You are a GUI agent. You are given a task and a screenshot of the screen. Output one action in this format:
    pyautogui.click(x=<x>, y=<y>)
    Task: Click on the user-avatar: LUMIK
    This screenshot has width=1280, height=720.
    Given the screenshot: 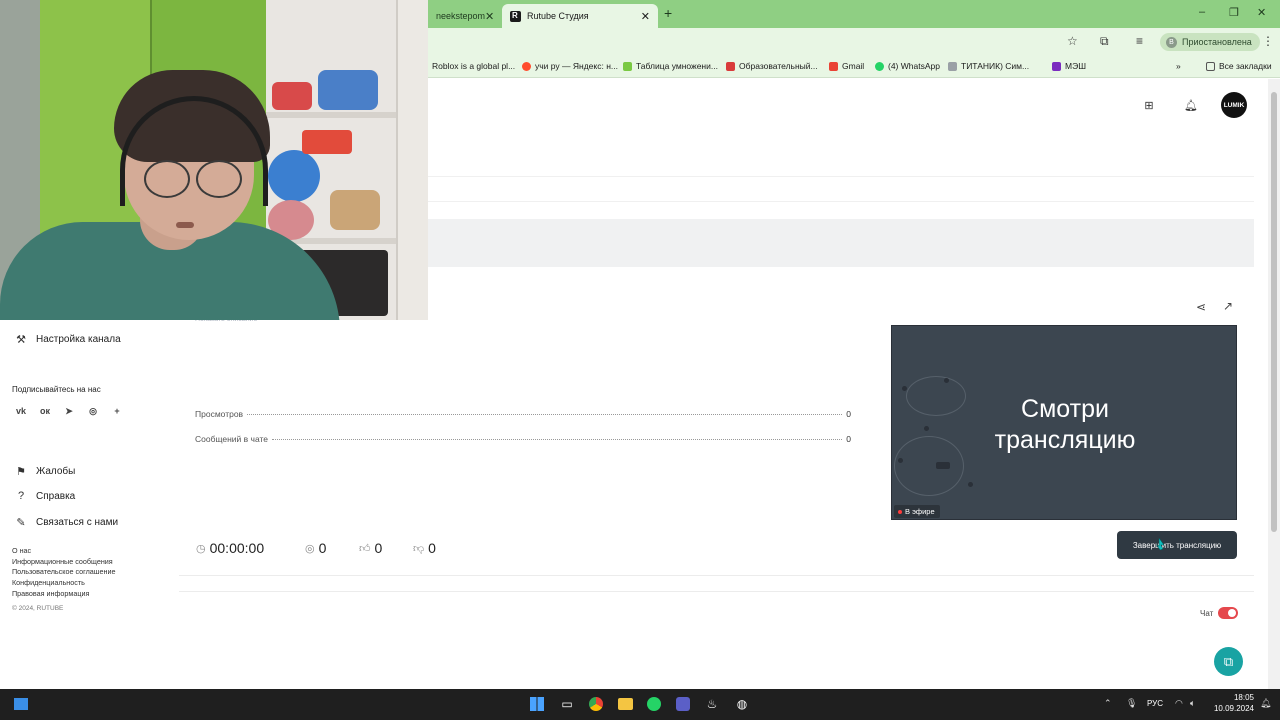 What is the action you would take?
    pyautogui.click(x=1234, y=105)
    